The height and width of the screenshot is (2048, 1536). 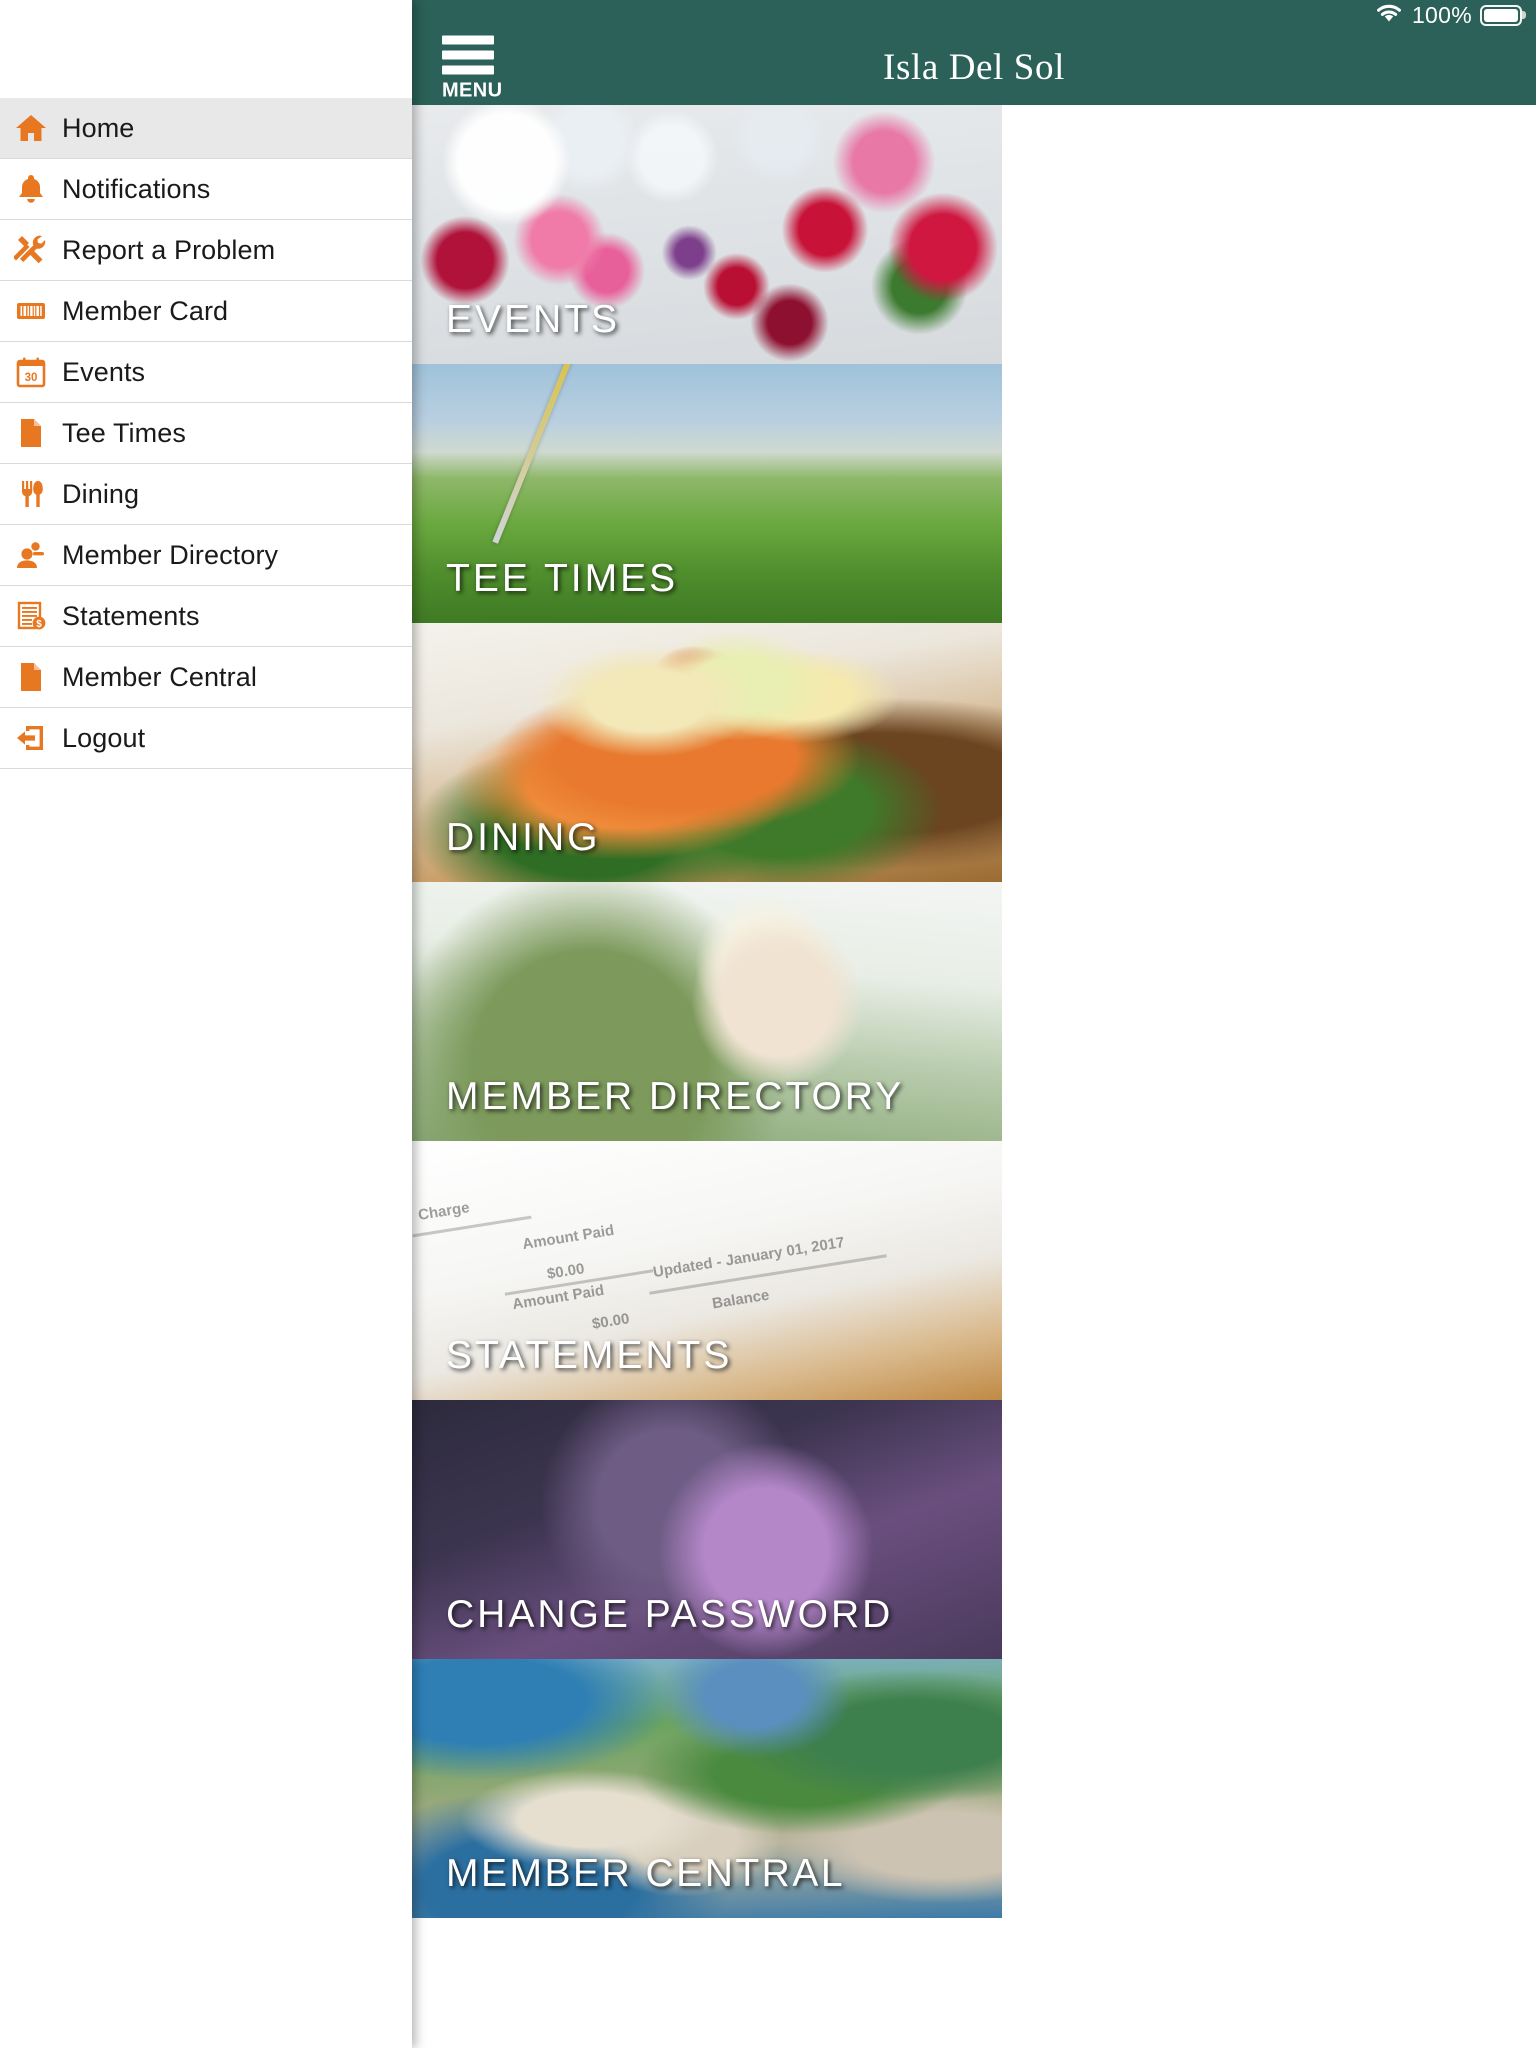 I want to click on hamburger-bar, so click(x=468, y=39).